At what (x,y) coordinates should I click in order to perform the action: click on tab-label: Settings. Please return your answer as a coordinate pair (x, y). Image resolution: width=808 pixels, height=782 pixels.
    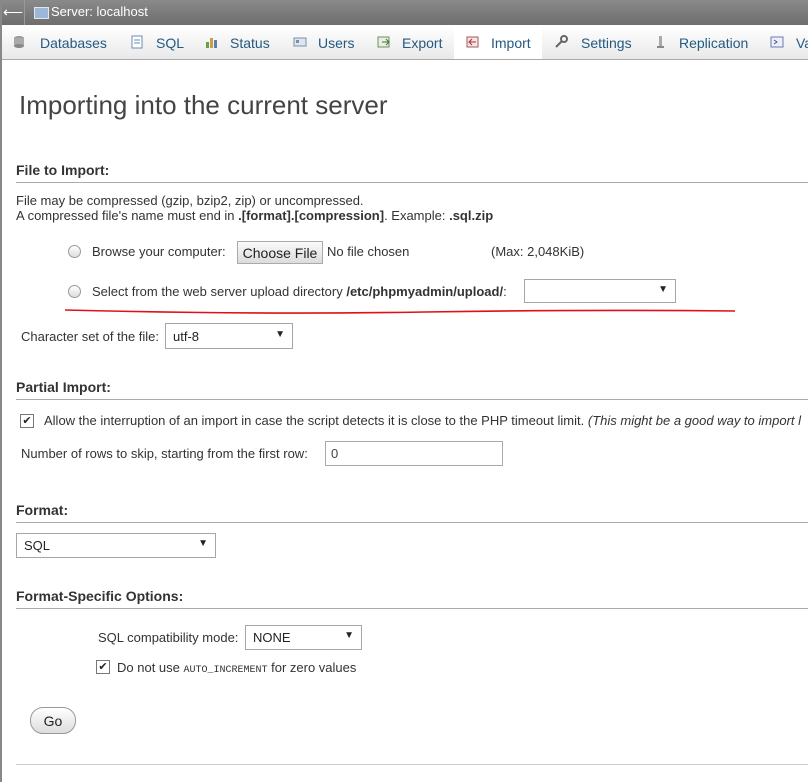
    Looking at the image, I should click on (606, 43).